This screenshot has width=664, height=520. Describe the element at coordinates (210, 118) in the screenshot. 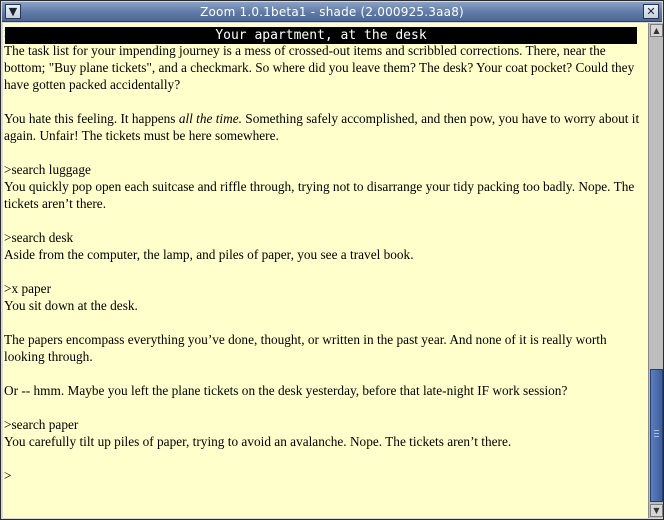

I see `emphasized-text: all the time.` at that location.